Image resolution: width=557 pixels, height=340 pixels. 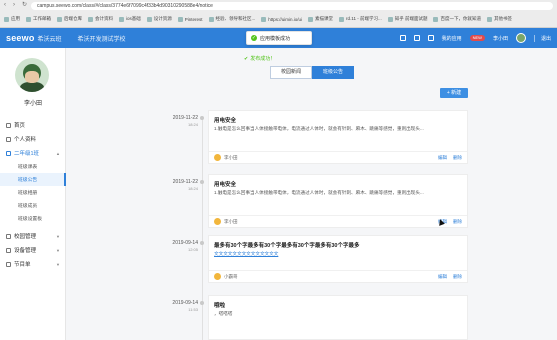 I want to click on sidebar-item-profile: 个人资料, so click(x=33, y=139).